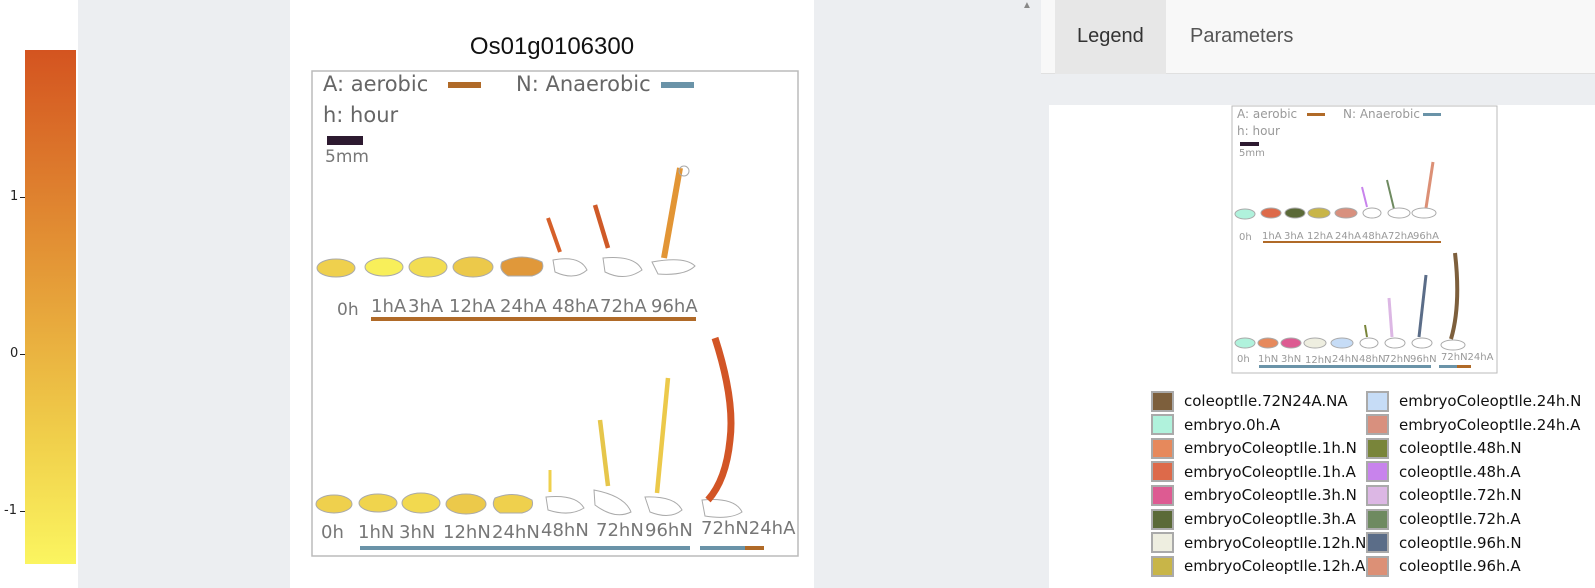 This screenshot has width=1595, height=588. Describe the element at coordinates (1258, 566) in the screenshot. I see `legend-item: embryoColeoptIle.12h.A` at that location.